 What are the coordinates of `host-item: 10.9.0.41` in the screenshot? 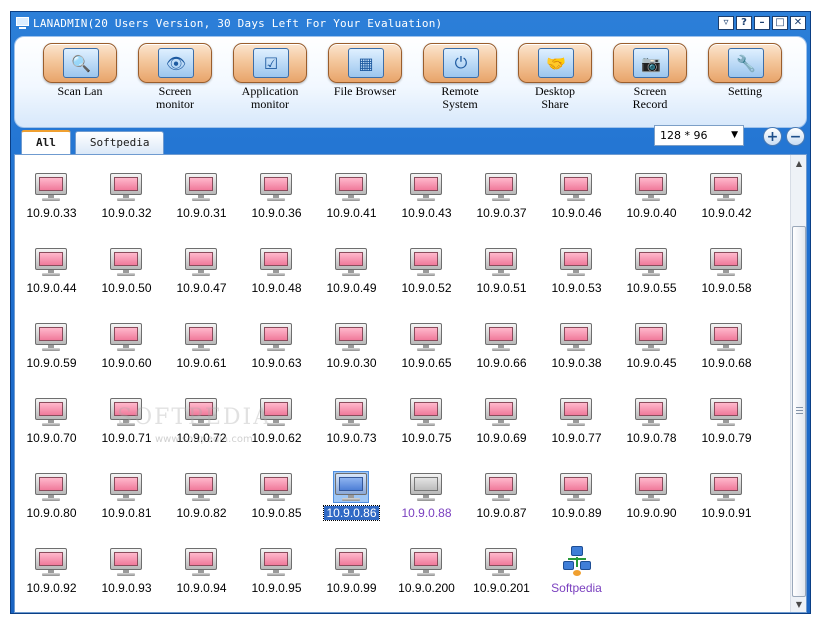 It's located at (351, 196).